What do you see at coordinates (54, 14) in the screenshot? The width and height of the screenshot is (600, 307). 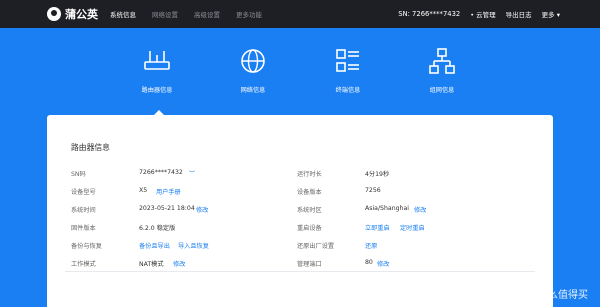 I see `dandelion-logo-icon` at bounding box center [54, 14].